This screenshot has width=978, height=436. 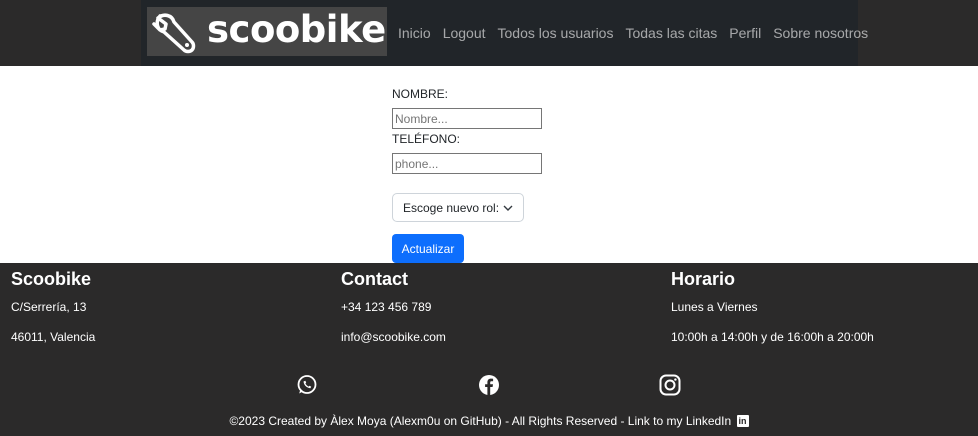 What do you see at coordinates (745, 33) in the screenshot?
I see `nav-perfil: Perfil` at bounding box center [745, 33].